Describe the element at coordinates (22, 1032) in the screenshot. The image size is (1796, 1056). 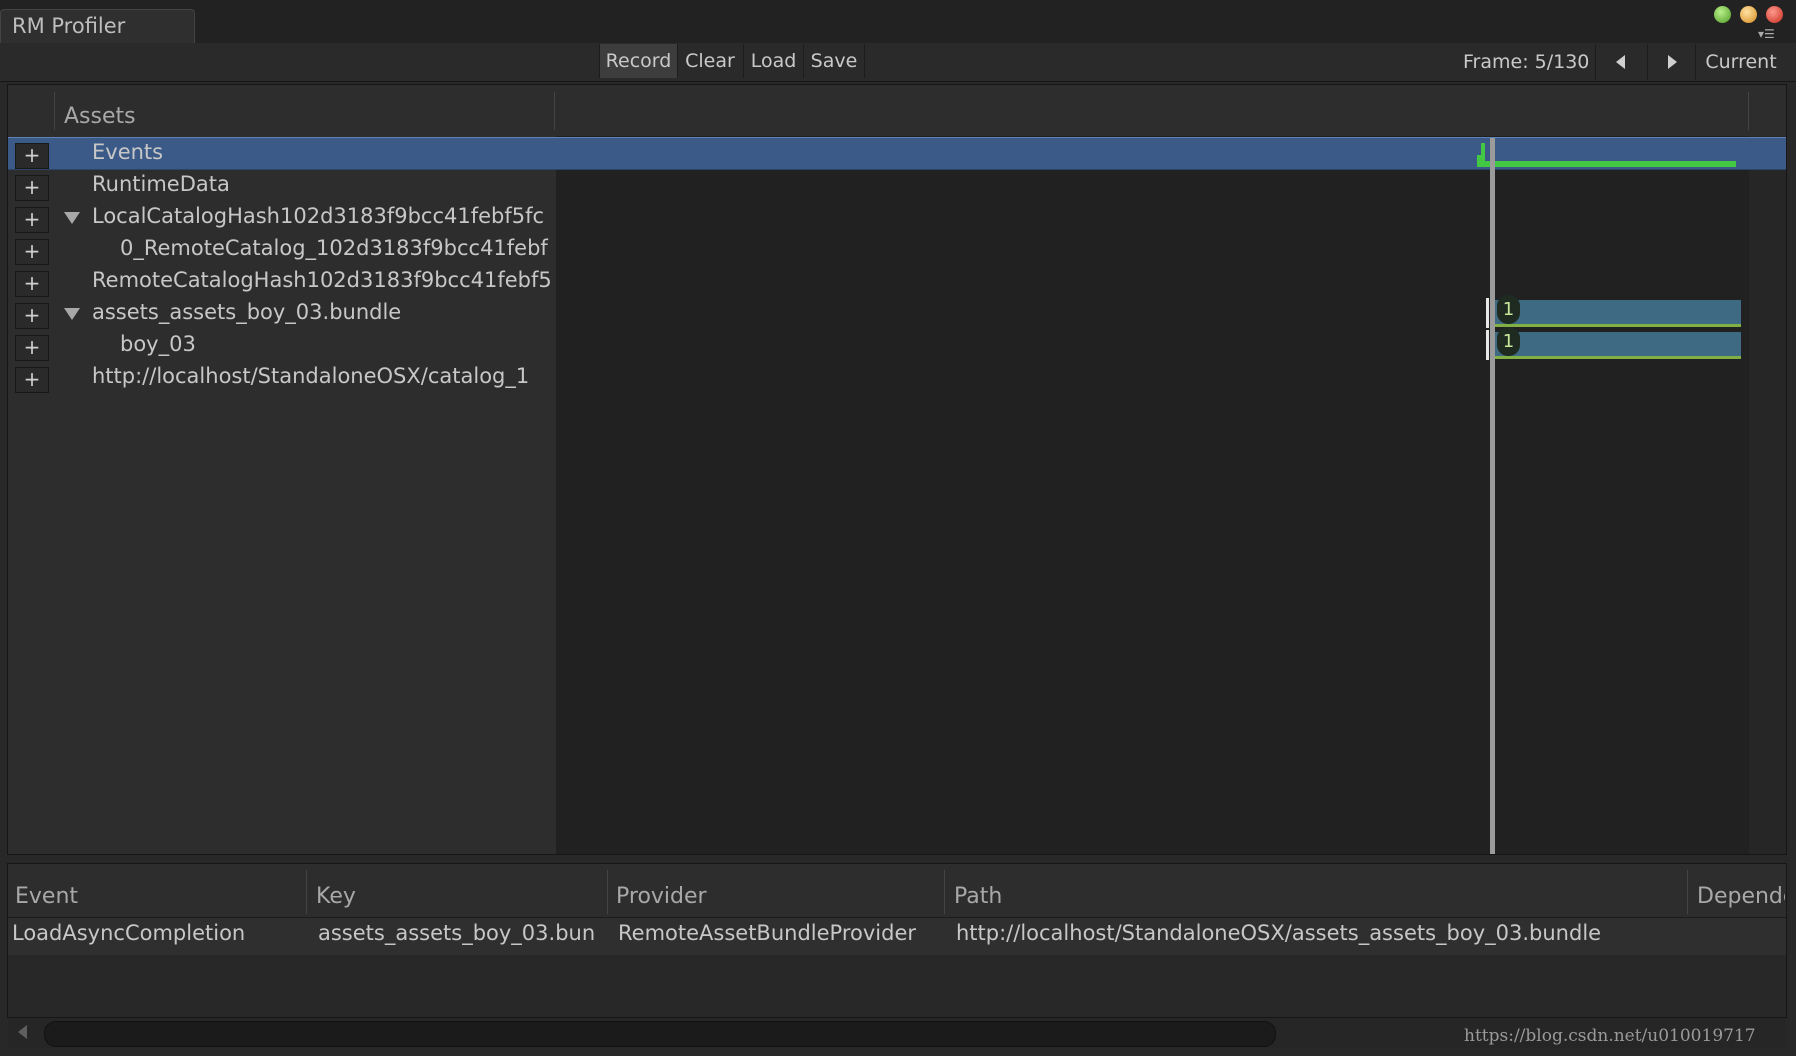
I see `scroll-left-arrow-icon` at that location.